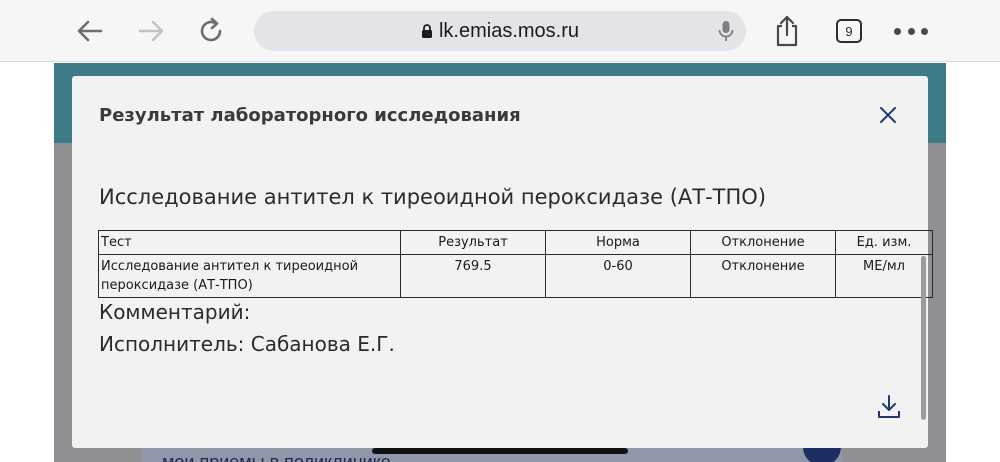 This screenshot has width=1000, height=462. What do you see at coordinates (884, 276) in the screenshot?
I see `cell-unit: МЕ/мл` at bounding box center [884, 276].